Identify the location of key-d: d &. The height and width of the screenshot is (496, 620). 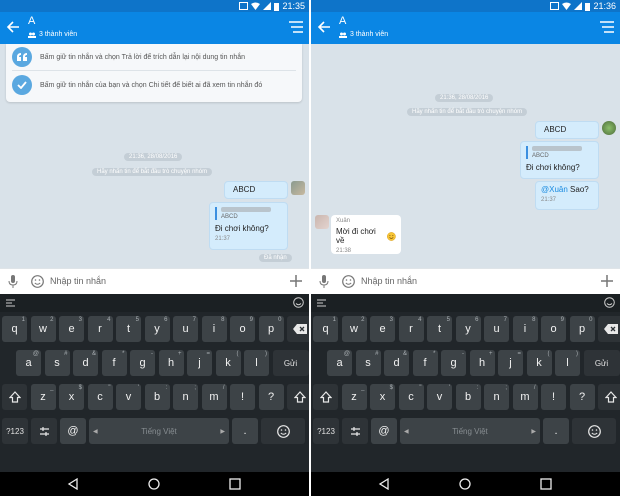
(396, 363).